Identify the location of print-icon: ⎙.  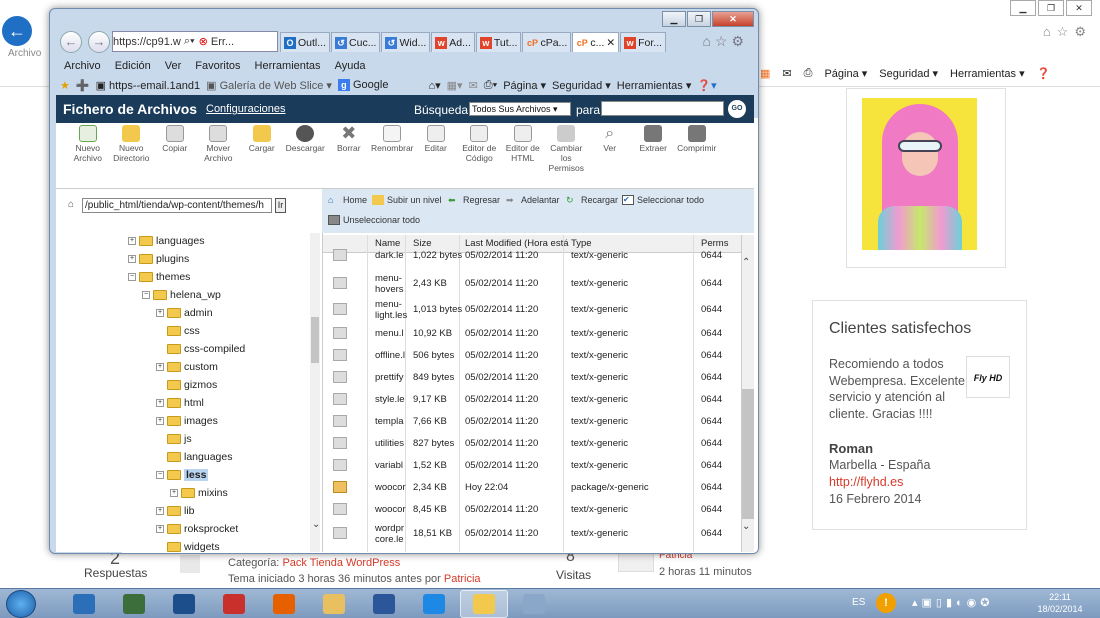
(808, 73).